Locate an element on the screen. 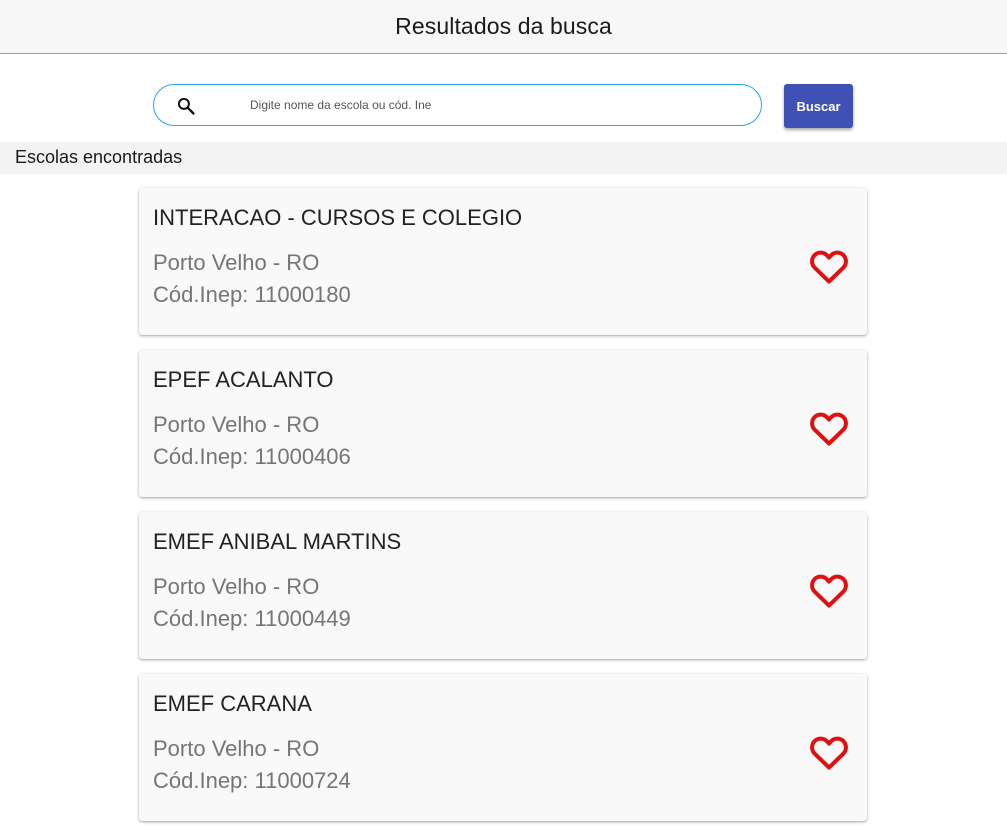 The height and width of the screenshot is (836, 1007). page-title: Resultados da busca is located at coordinates (503, 26).